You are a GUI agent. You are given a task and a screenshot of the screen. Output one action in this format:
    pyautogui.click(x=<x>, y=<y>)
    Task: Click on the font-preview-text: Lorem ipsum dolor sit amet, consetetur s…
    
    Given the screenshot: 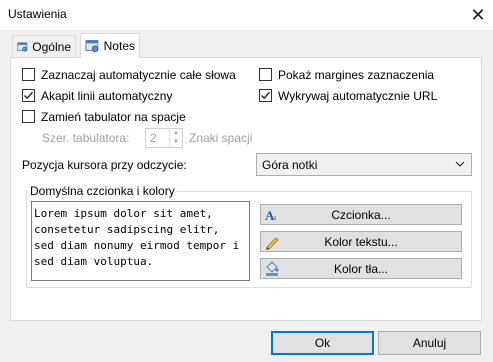 What is the action you would take?
    pyautogui.click(x=137, y=237)
    